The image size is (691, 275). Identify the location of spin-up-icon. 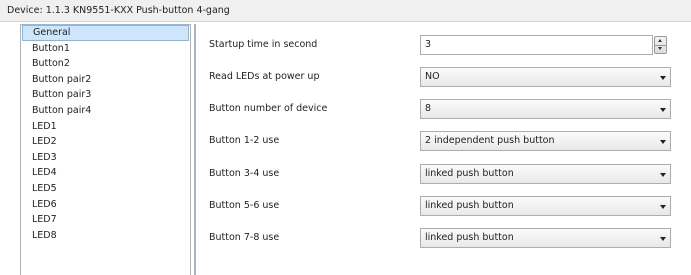
(660, 40).